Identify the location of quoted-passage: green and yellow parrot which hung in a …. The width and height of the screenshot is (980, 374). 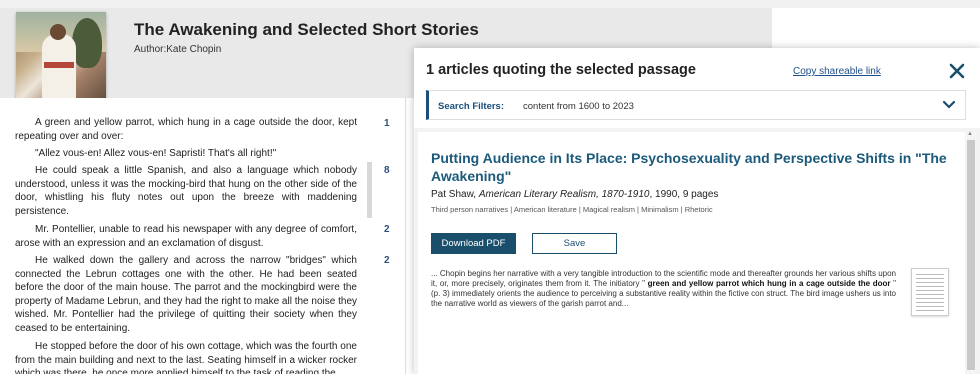
(769, 283).